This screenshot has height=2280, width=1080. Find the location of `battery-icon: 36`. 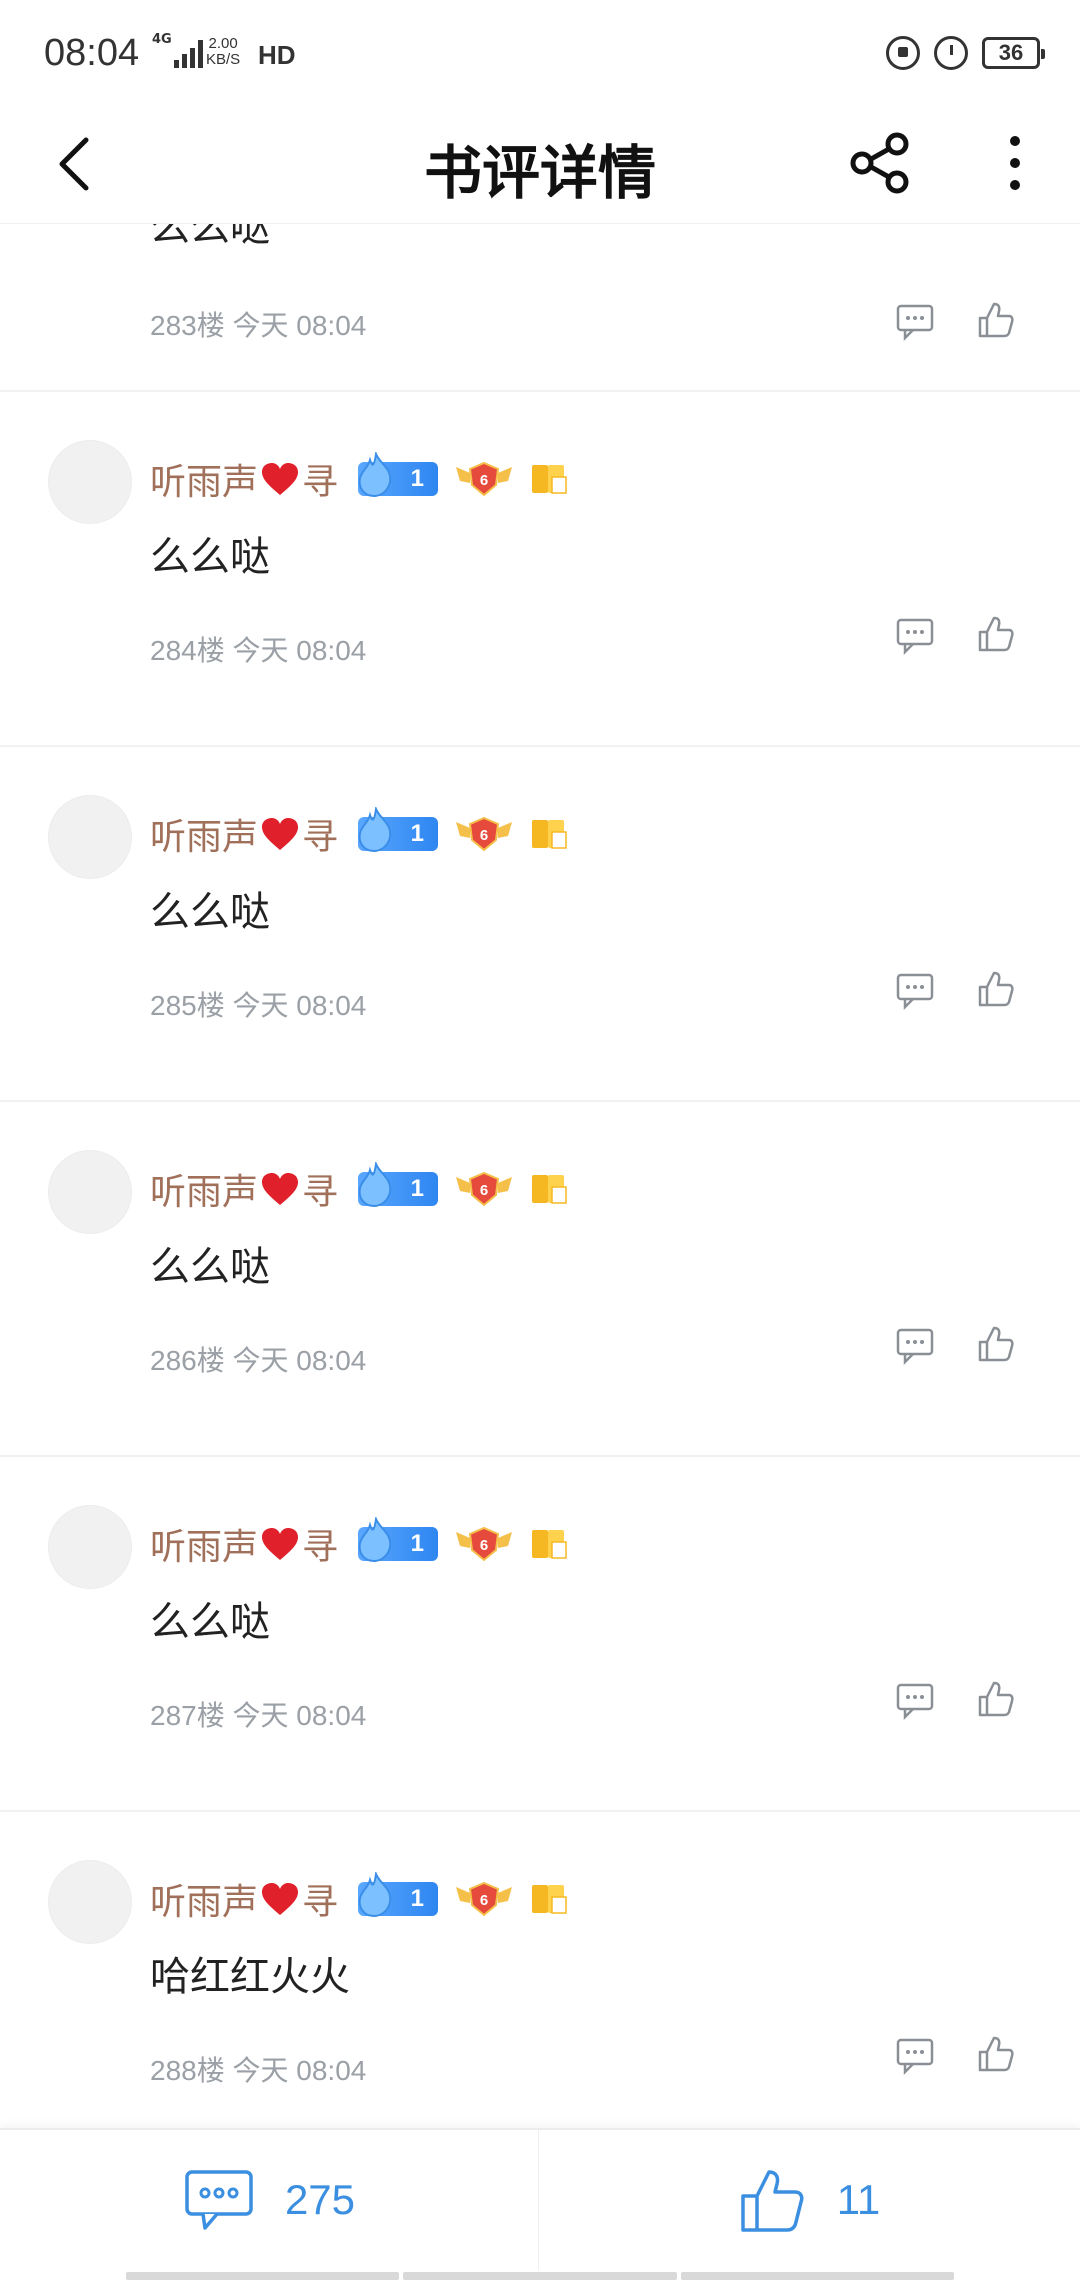

battery-icon: 36 is located at coordinates (1013, 53).